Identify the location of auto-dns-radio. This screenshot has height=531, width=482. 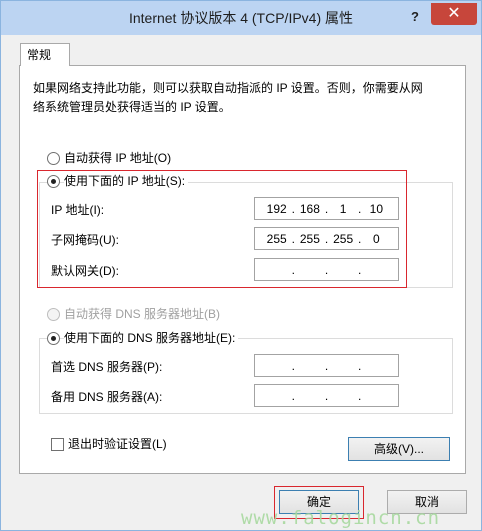
(53, 314).